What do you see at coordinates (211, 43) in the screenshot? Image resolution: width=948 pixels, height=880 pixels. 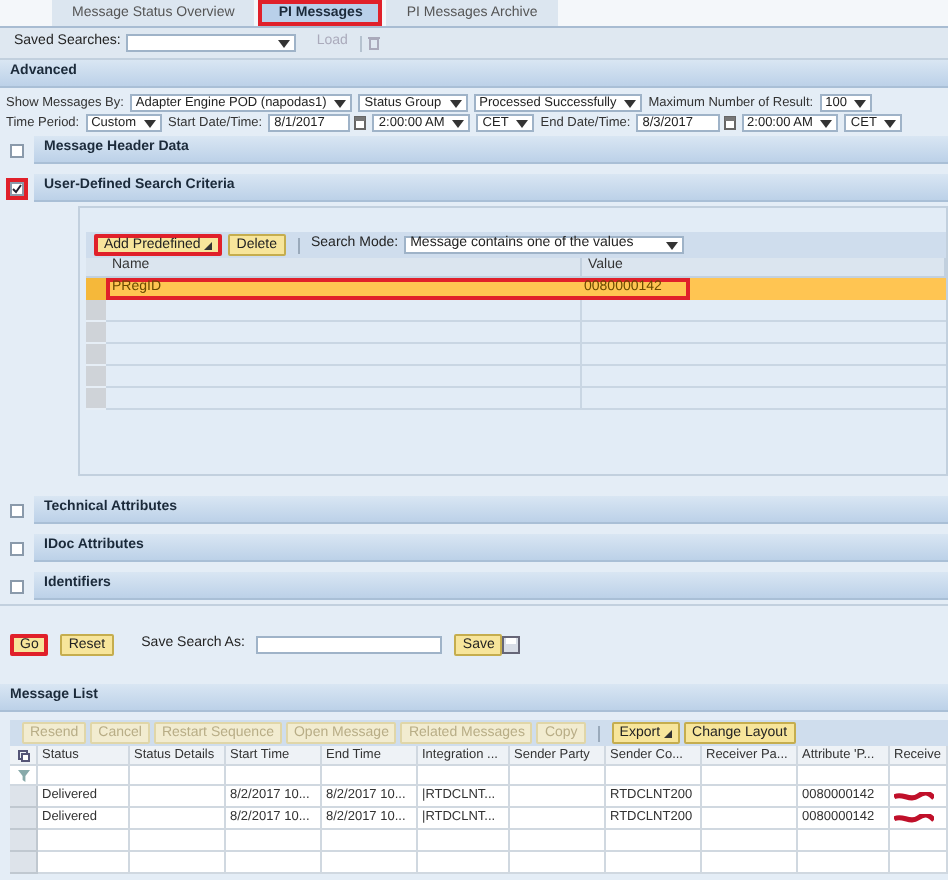 I see `saved-searches-dropdown` at bounding box center [211, 43].